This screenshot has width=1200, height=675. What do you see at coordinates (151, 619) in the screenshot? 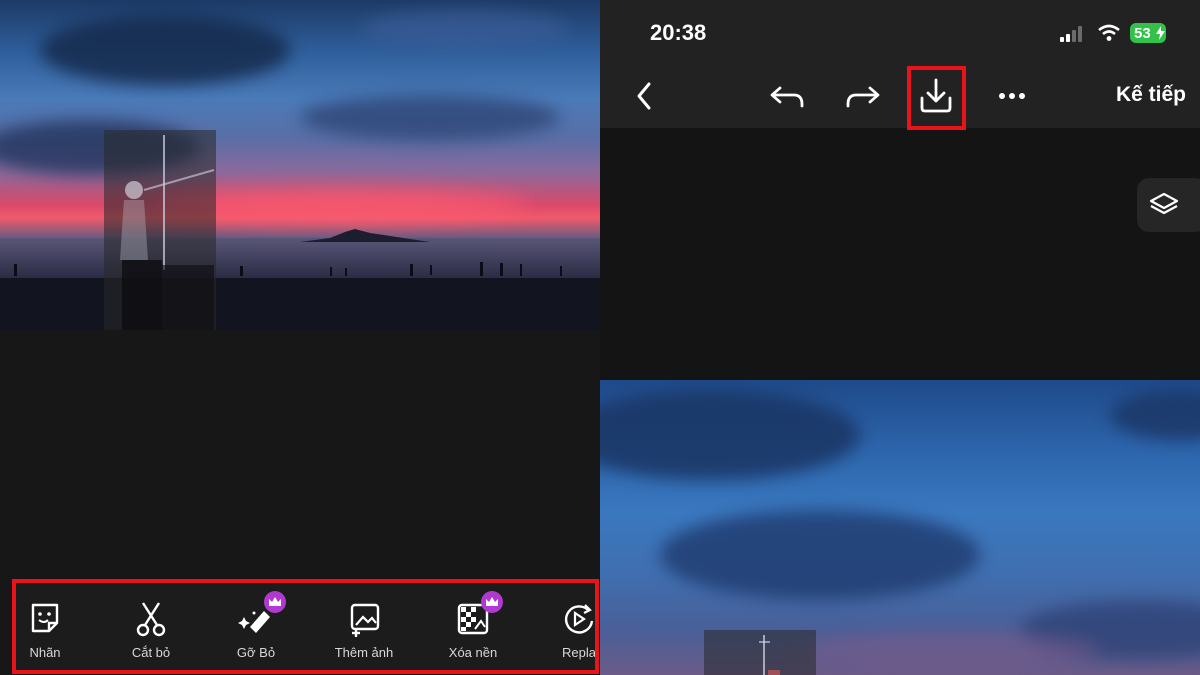
I see `scissors-icon` at bounding box center [151, 619].